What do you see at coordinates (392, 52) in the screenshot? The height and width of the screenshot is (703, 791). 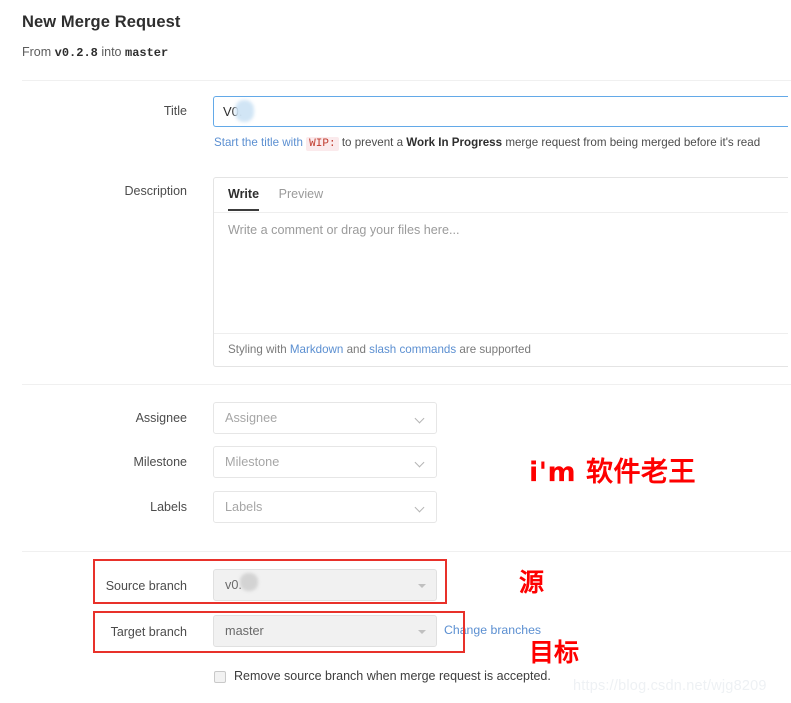 I see `branch-summary: From v0.2.8 into master` at bounding box center [392, 52].